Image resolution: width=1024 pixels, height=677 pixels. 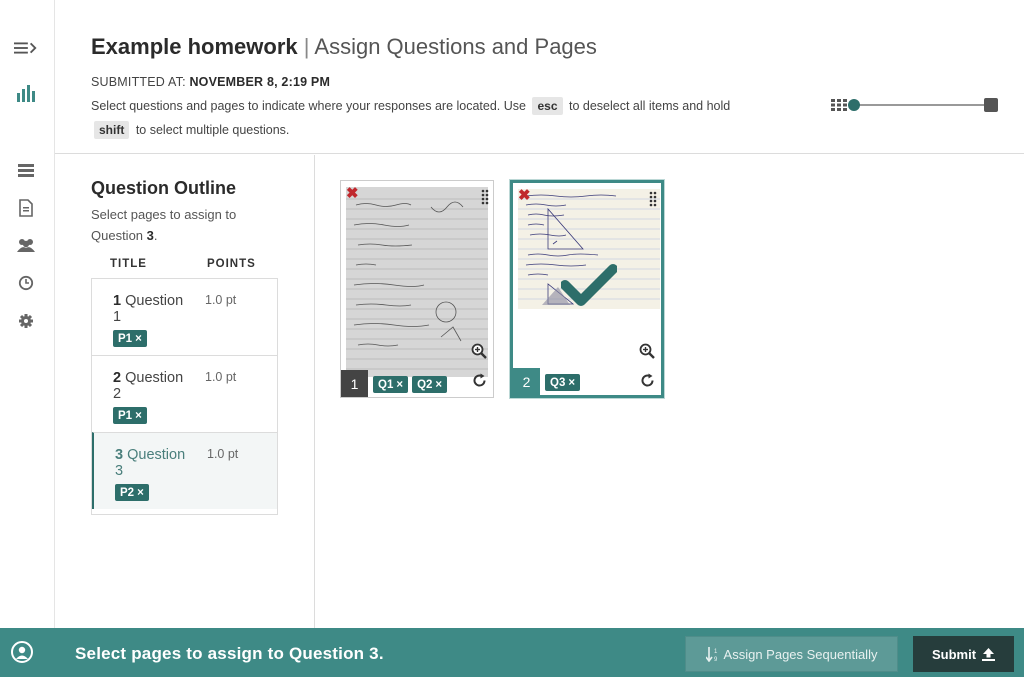 I want to click on menu-expand-icon, so click(x=26, y=48).